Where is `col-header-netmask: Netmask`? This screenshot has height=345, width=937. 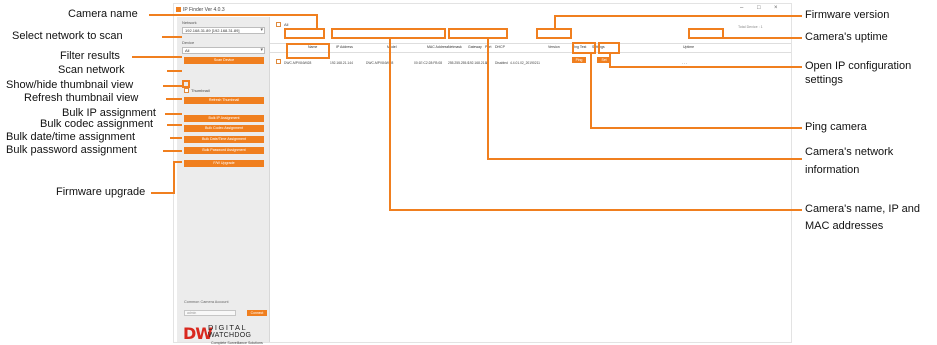
col-header-netmask: Netmask is located at coordinates (455, 47).